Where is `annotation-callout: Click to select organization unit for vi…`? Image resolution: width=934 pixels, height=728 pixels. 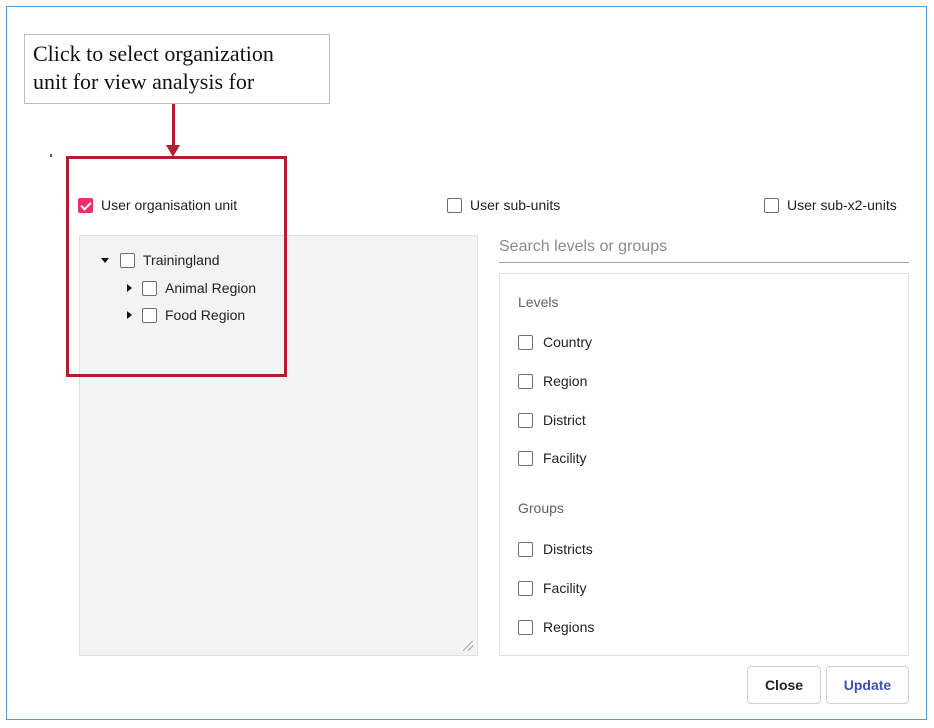 annotation-callout: Click to select organization unit for vi… is located at coordinates (177, 69).